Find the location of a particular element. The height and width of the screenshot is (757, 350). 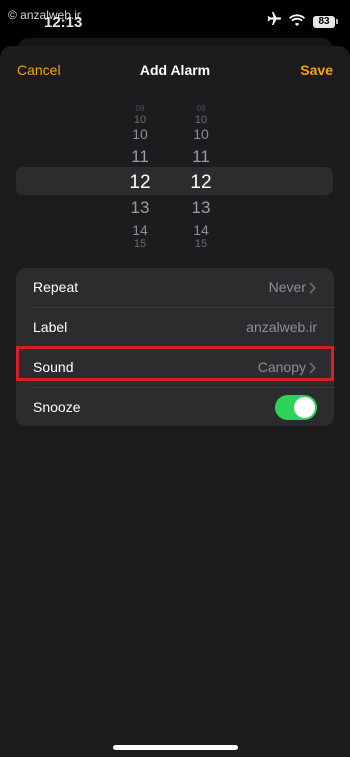

minute-option: 11 is located at coordinates (201, 156).